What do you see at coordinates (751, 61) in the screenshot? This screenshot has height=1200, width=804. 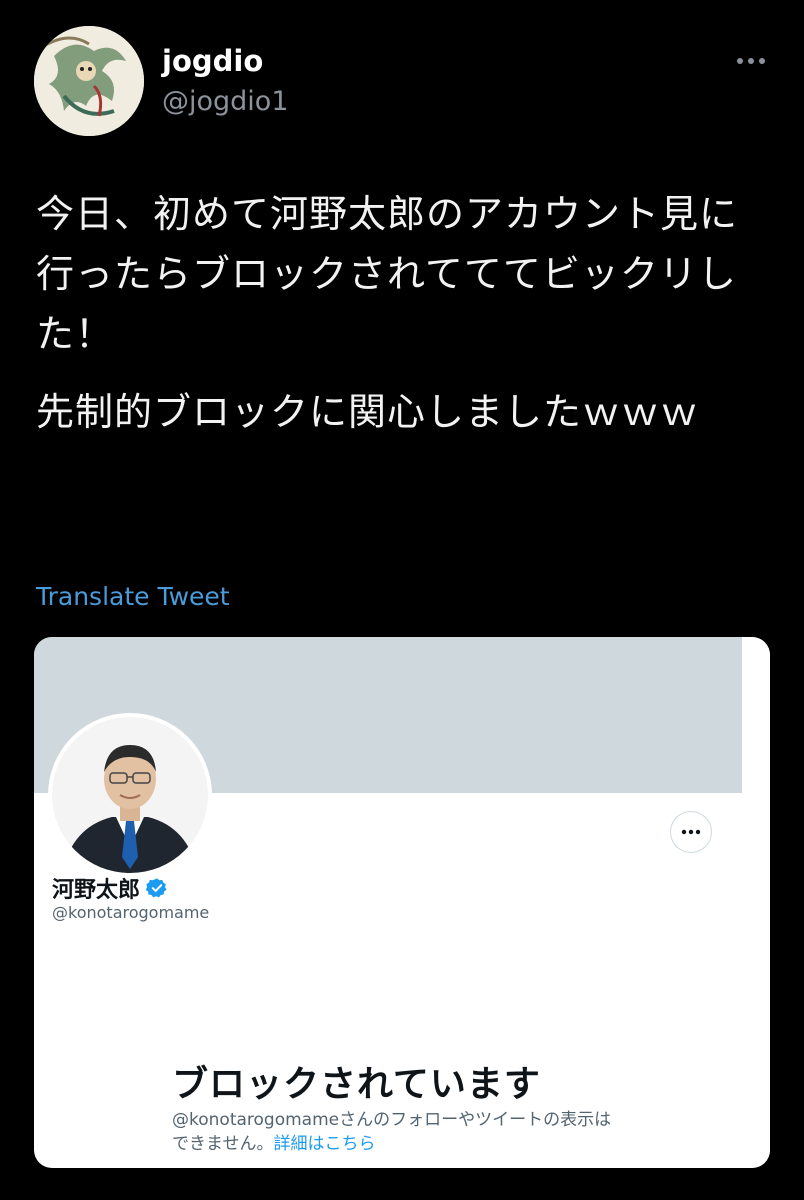 I see `more-options-icon` at bounding box center [751, 61].